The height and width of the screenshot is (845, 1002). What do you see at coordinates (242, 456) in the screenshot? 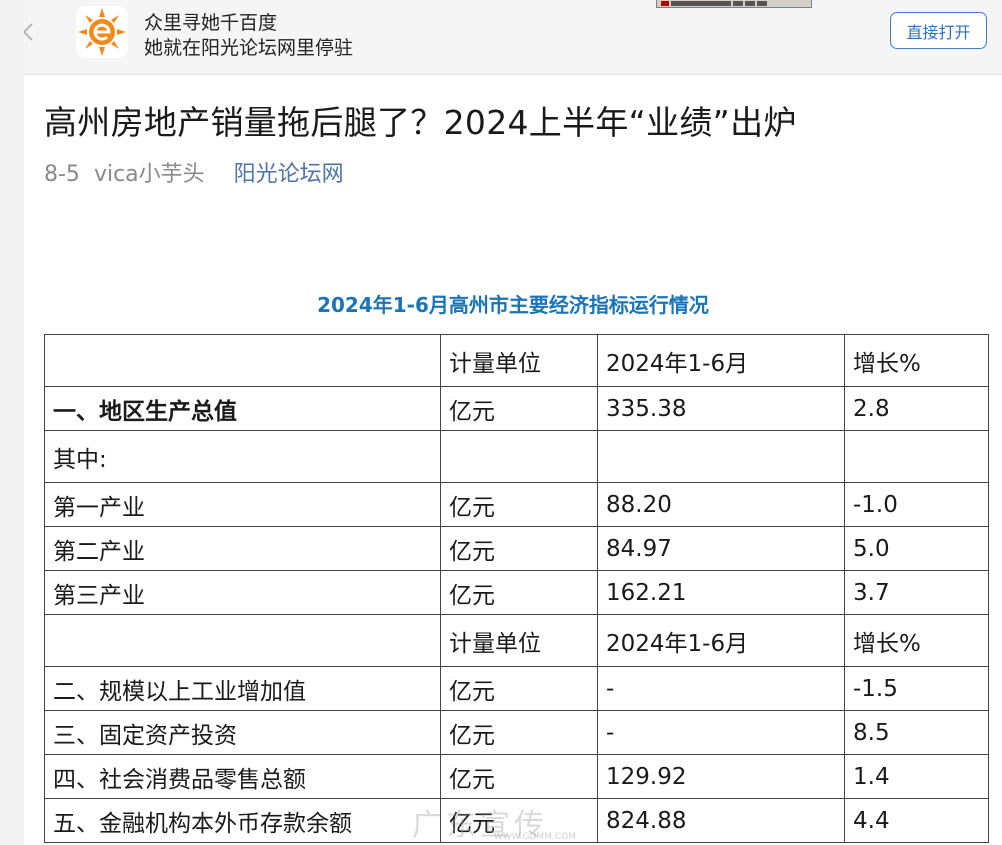
I see `table-cell-name: 其中:` at bounding box center [242, 456].